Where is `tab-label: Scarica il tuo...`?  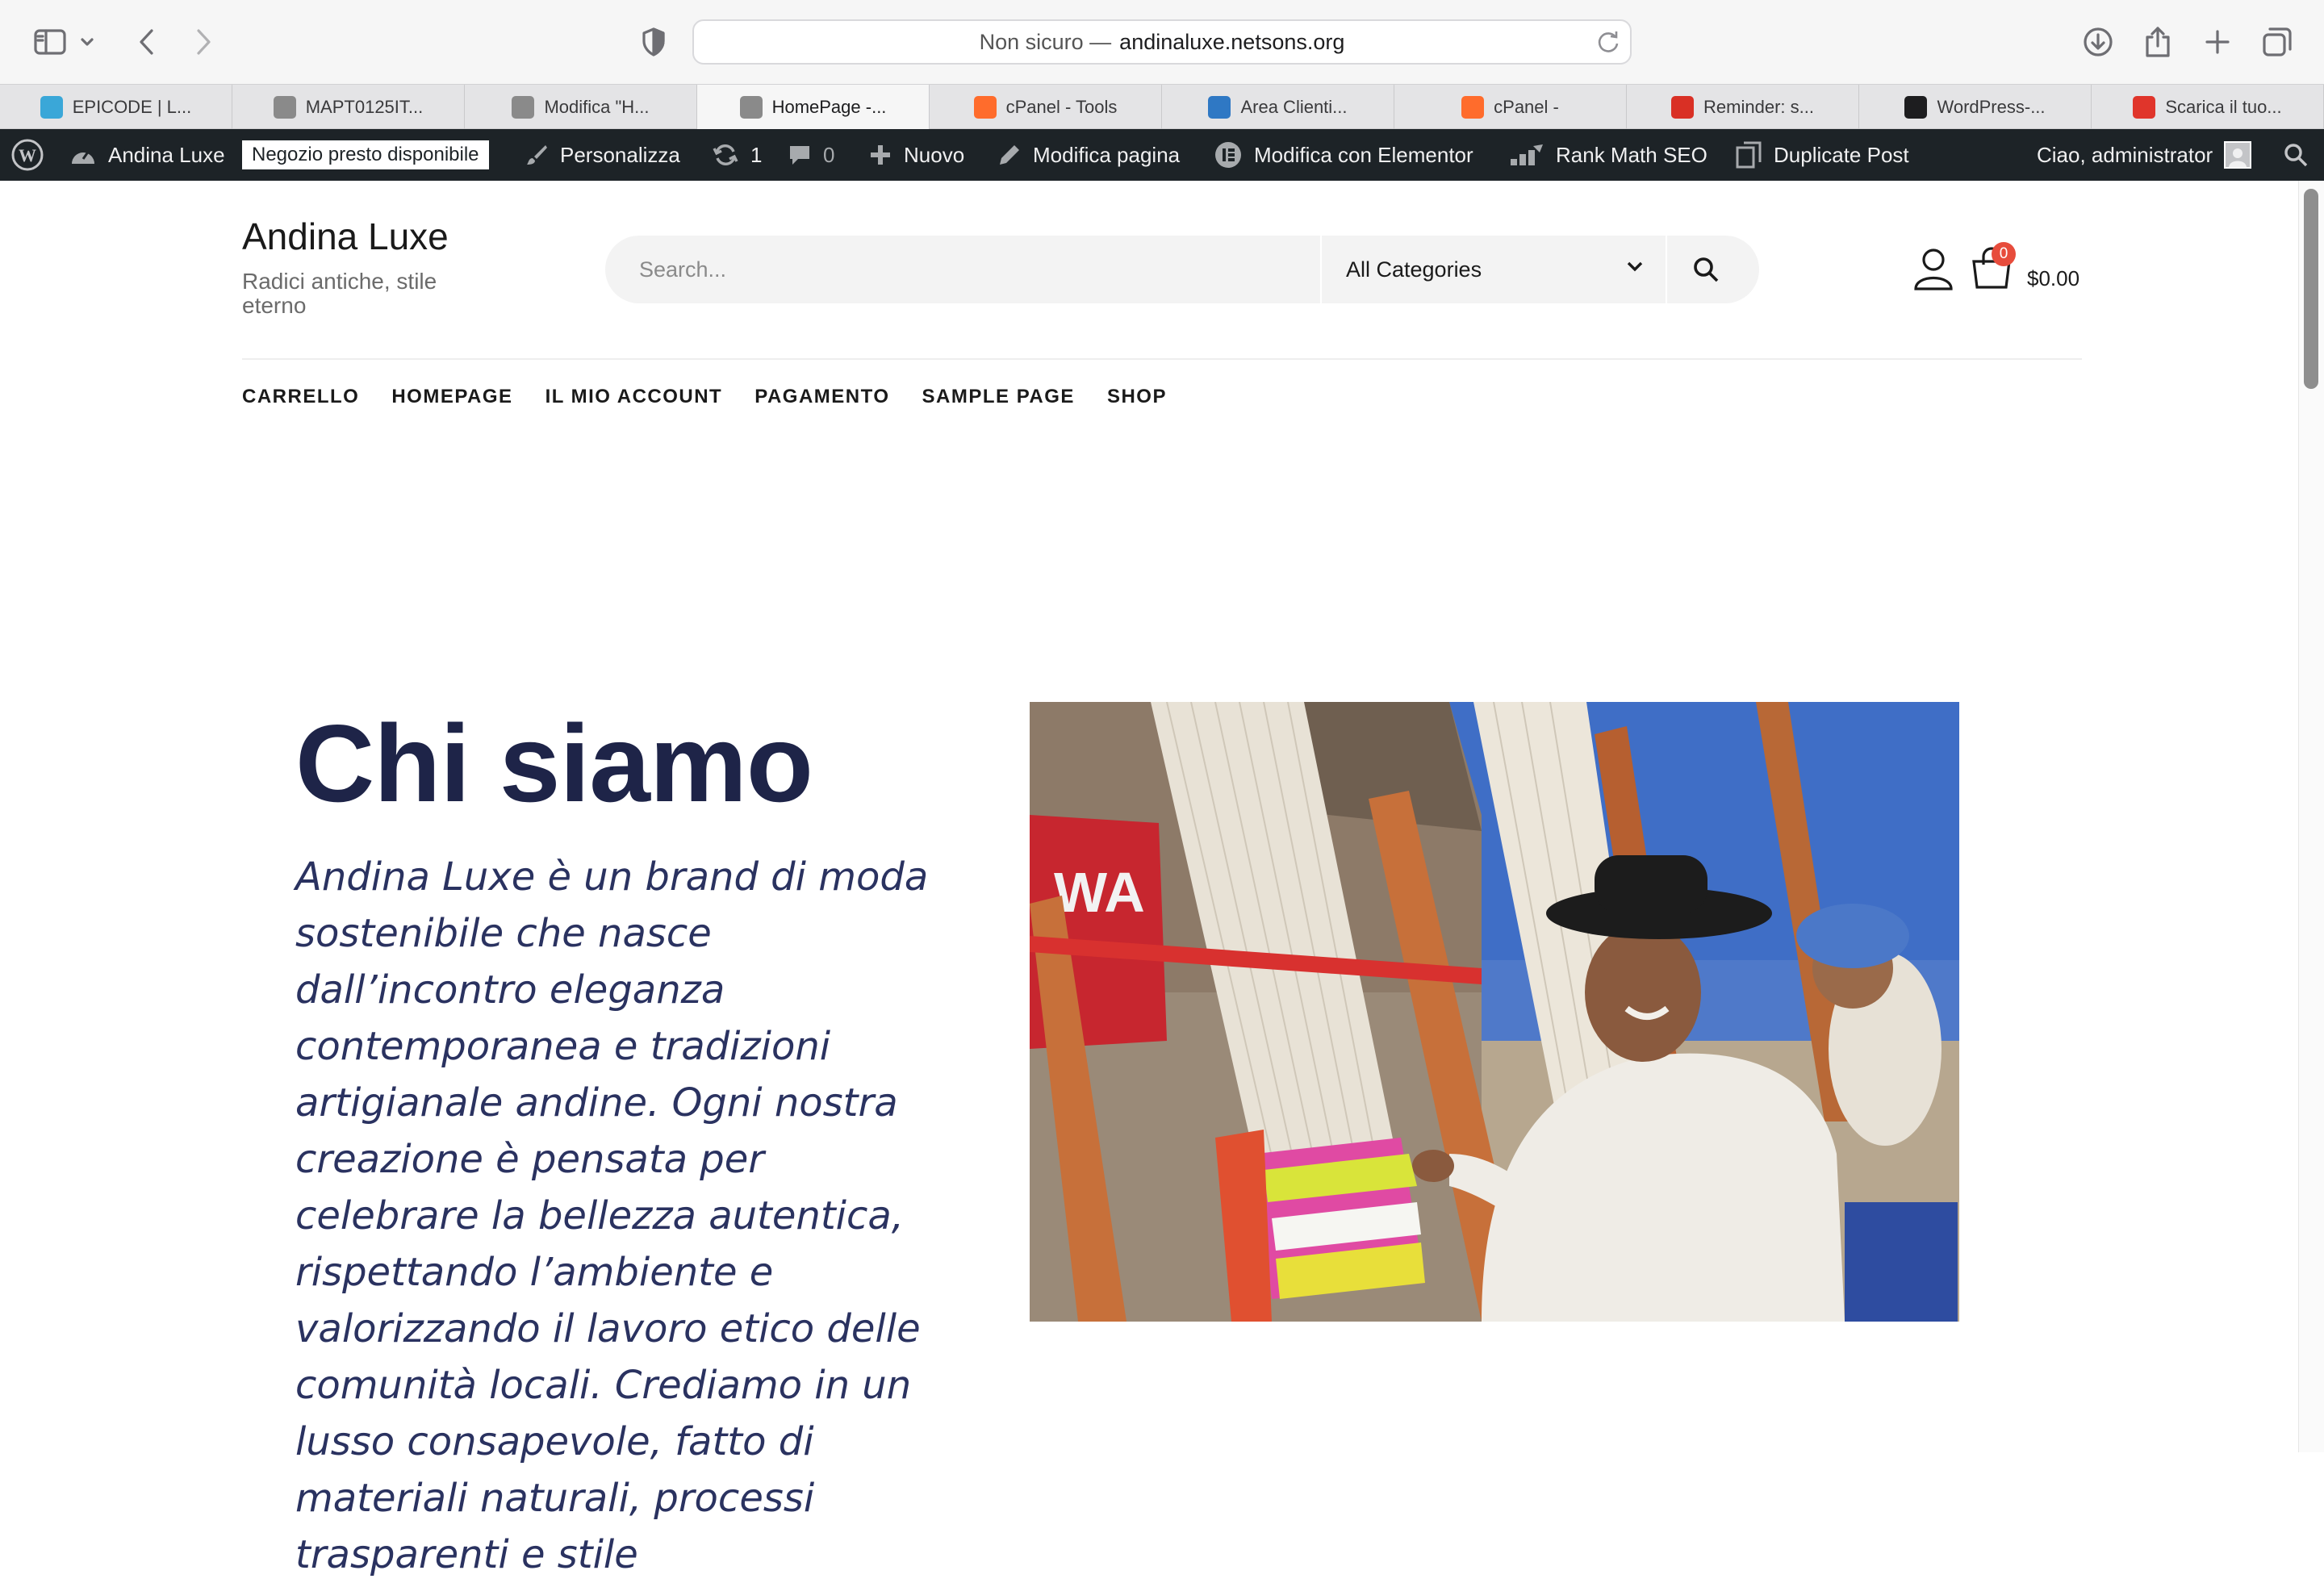 tab-label: Scarica il tuo... is located at coordinates (2223, 107).